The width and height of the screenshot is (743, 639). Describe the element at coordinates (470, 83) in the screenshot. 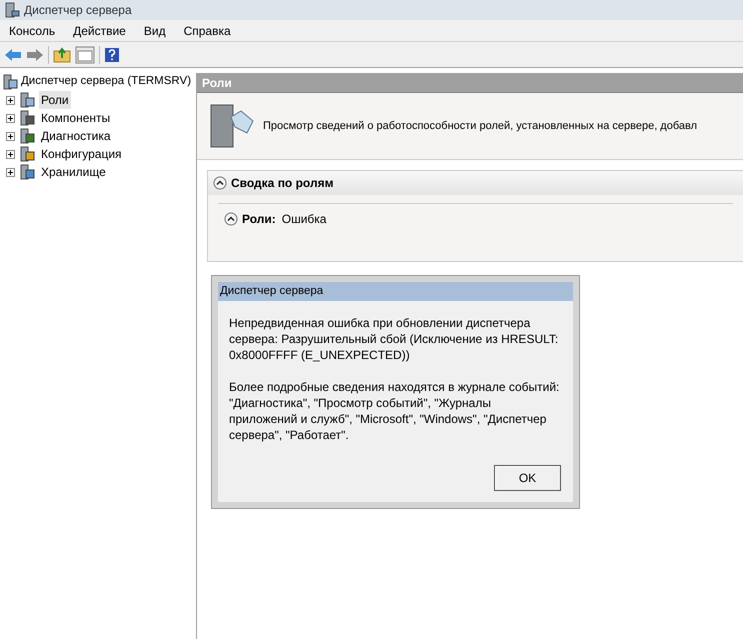

I see `pane-header: Роли` at that location.